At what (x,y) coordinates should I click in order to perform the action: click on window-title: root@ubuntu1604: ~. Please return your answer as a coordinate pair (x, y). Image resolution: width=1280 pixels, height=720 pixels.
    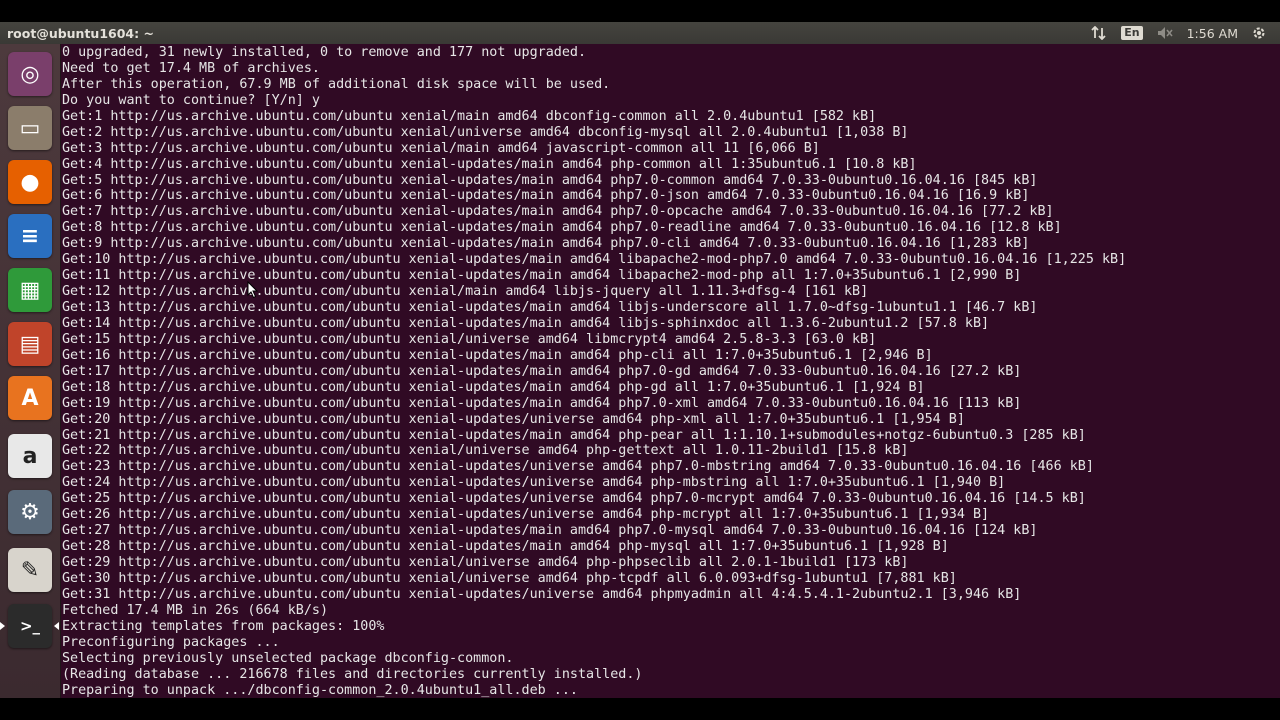
    Looking at the image, I should click on (80, 33).